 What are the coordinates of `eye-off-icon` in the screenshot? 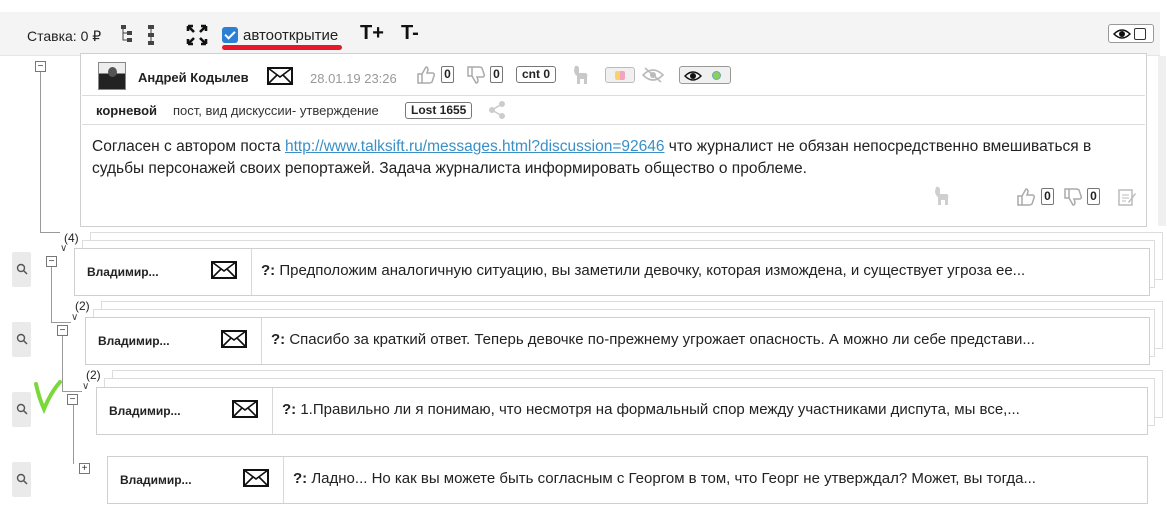 It's located at (653, 77).